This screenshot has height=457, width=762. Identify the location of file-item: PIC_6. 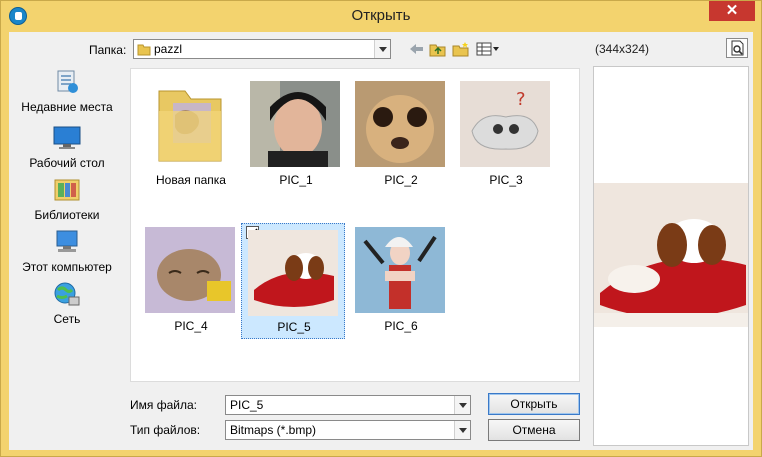
(401, 275).